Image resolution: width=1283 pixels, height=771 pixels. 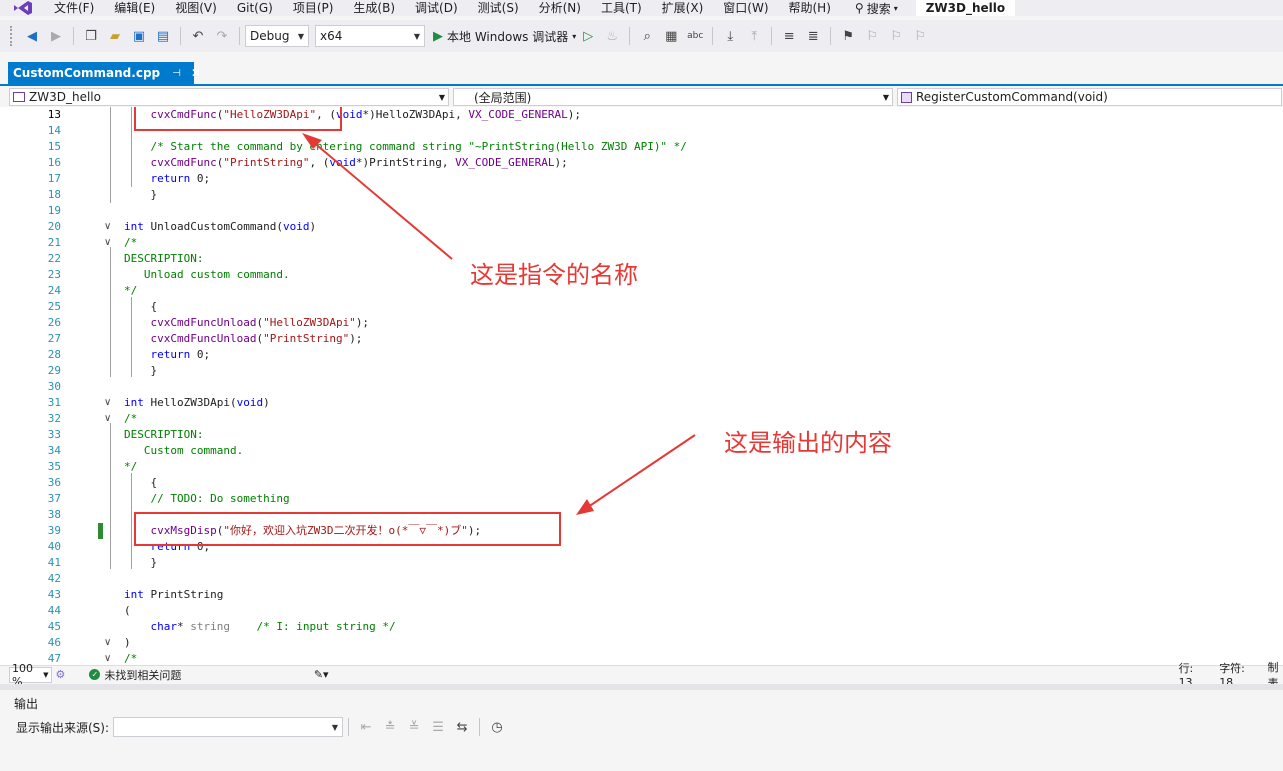 What do you see at coordinates (673, 97) in the screenshot?
I see `scope-select: (全局范围) ▼` at bounding box center [673, 97].